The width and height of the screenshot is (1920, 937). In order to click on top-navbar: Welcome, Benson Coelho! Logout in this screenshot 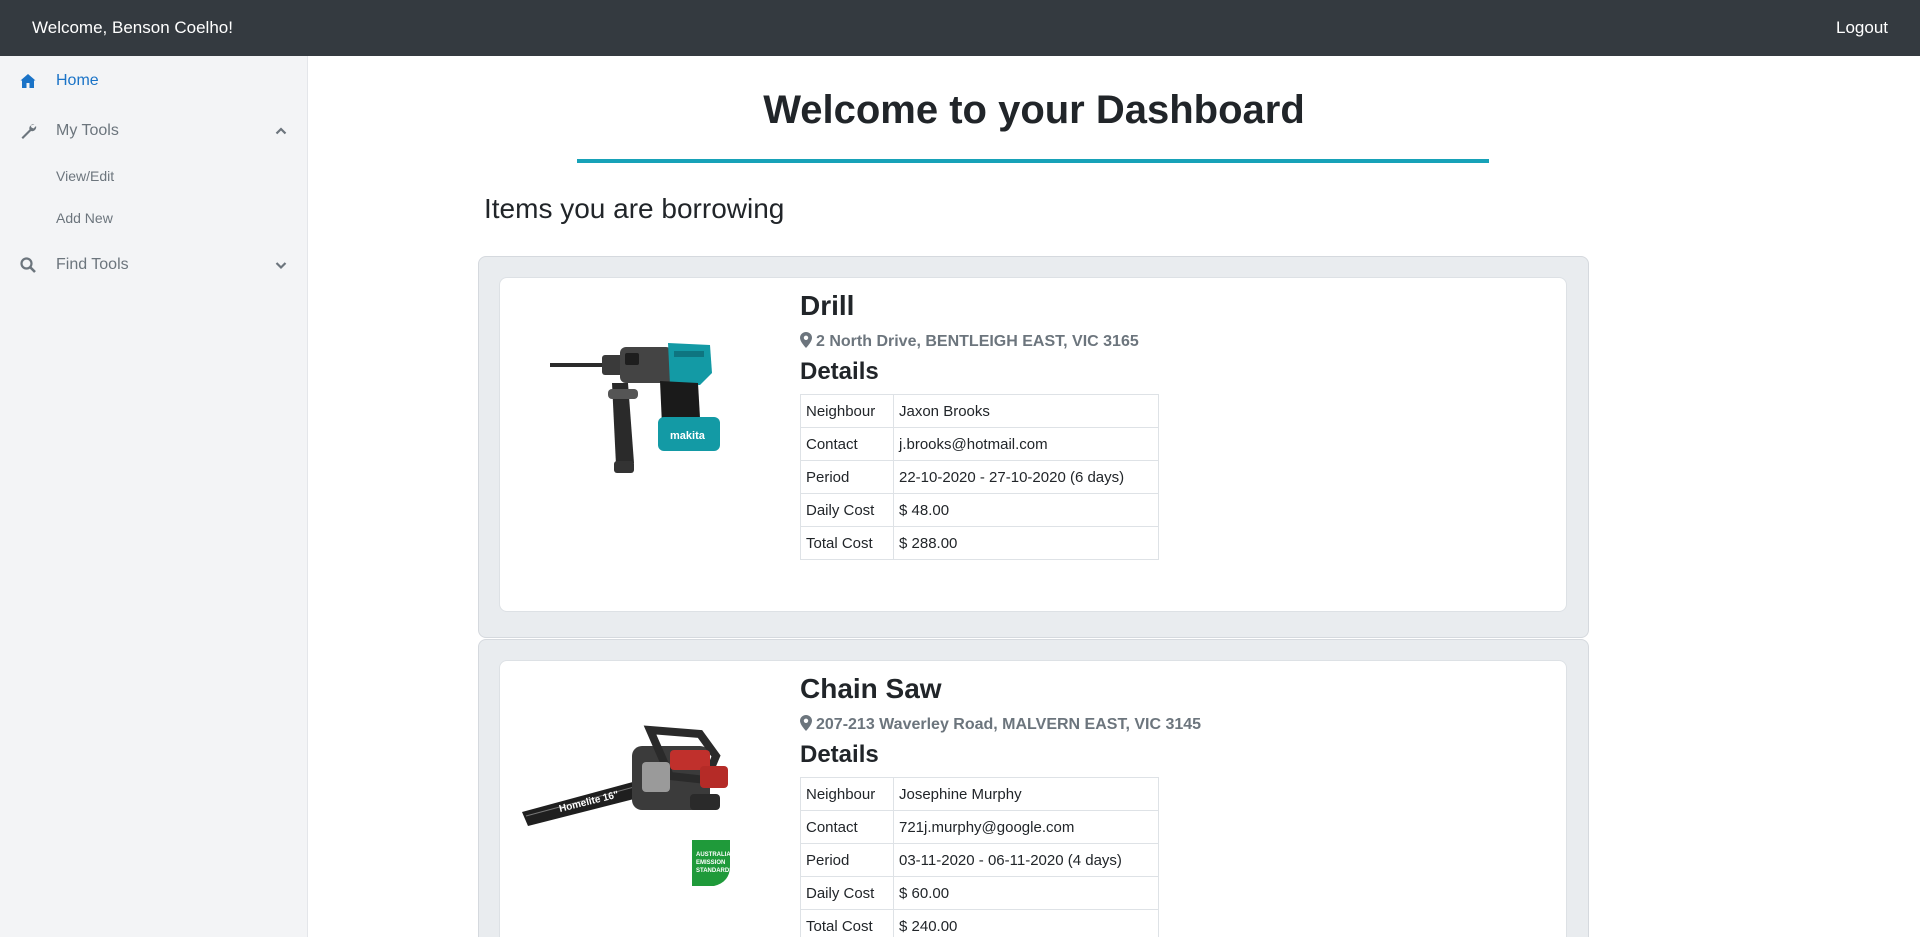, I will do `click(960, 28)`.